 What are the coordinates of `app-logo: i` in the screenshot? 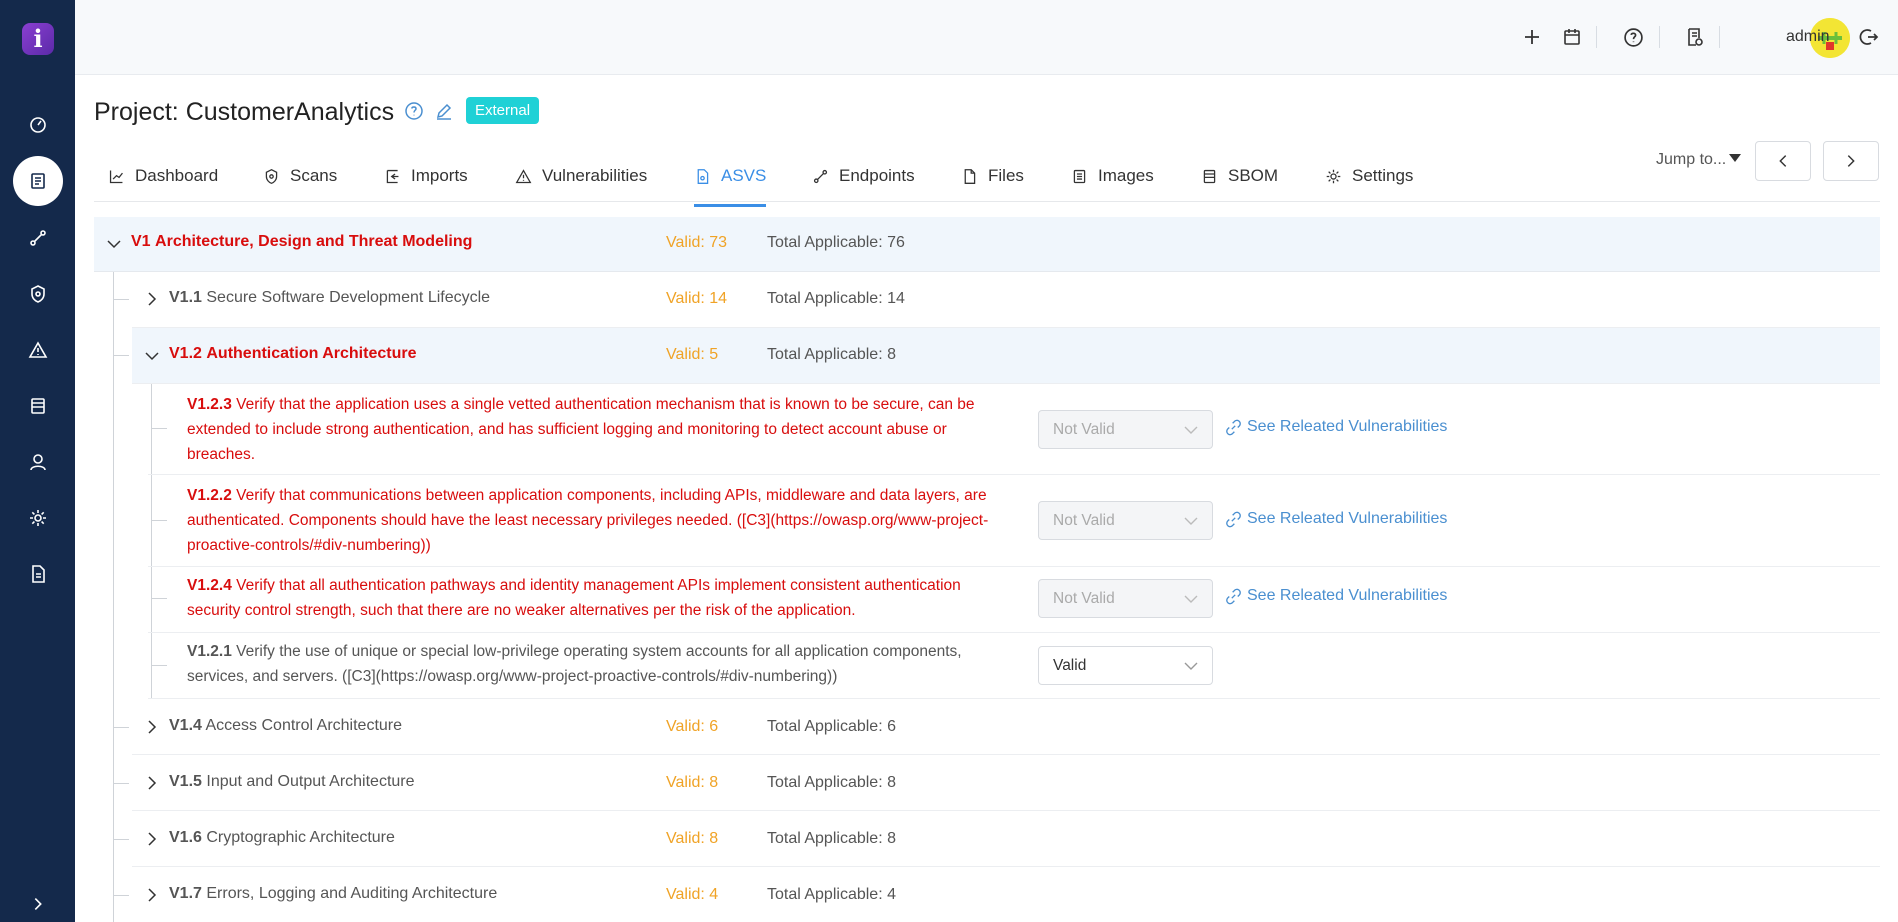 It's located at (38, 39).